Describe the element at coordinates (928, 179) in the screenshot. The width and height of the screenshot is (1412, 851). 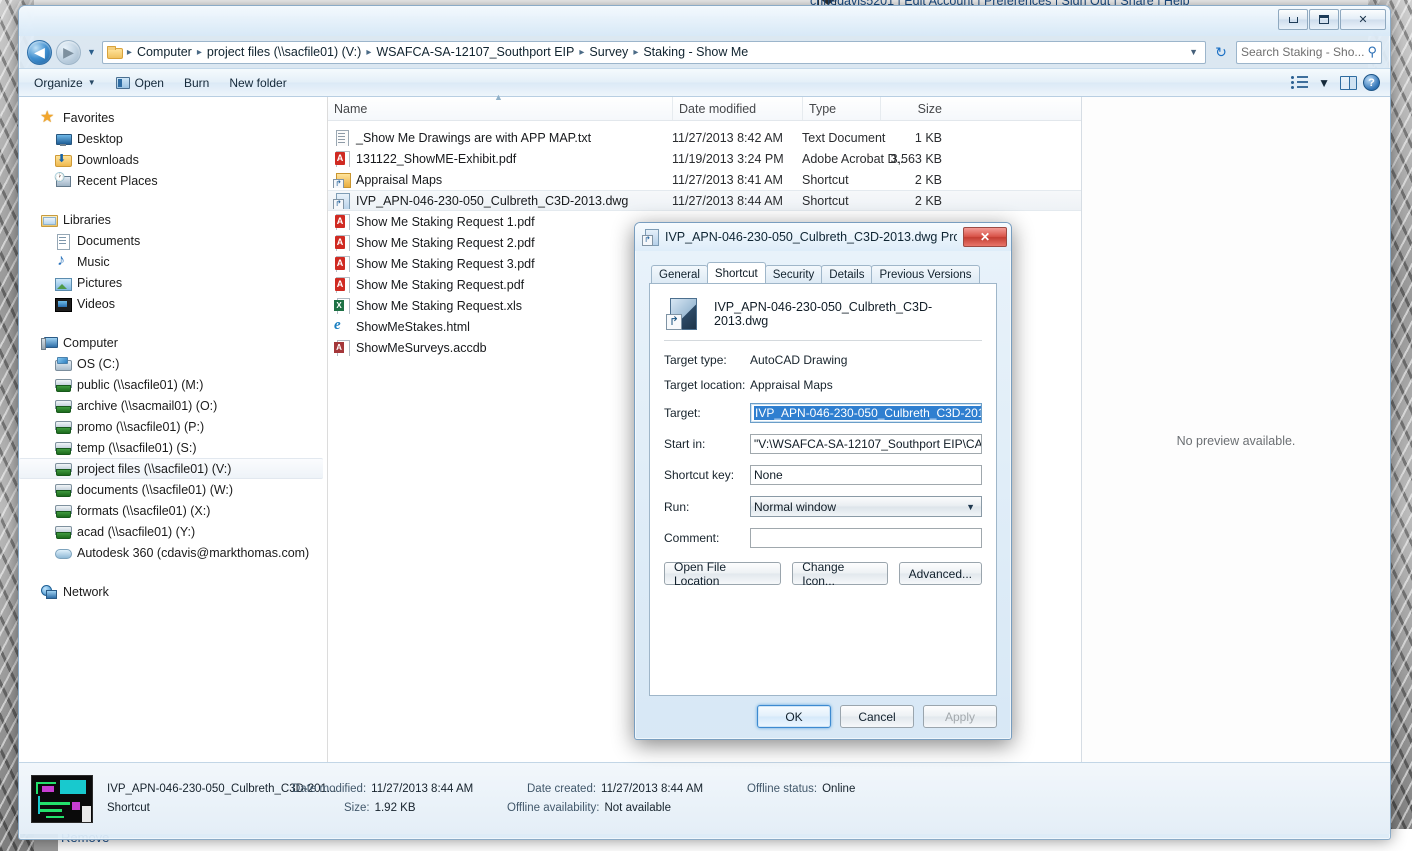
I see `file-size-cell: 2 KB` at that location.